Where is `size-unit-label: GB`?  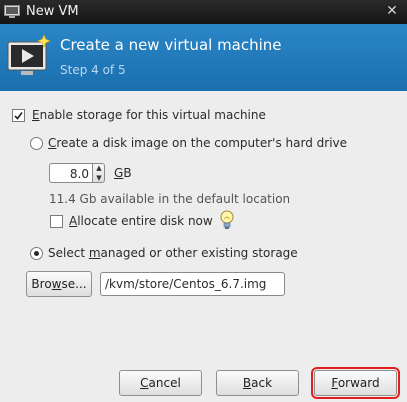
size-unit-label: GB is located at coordinates (123, 173).